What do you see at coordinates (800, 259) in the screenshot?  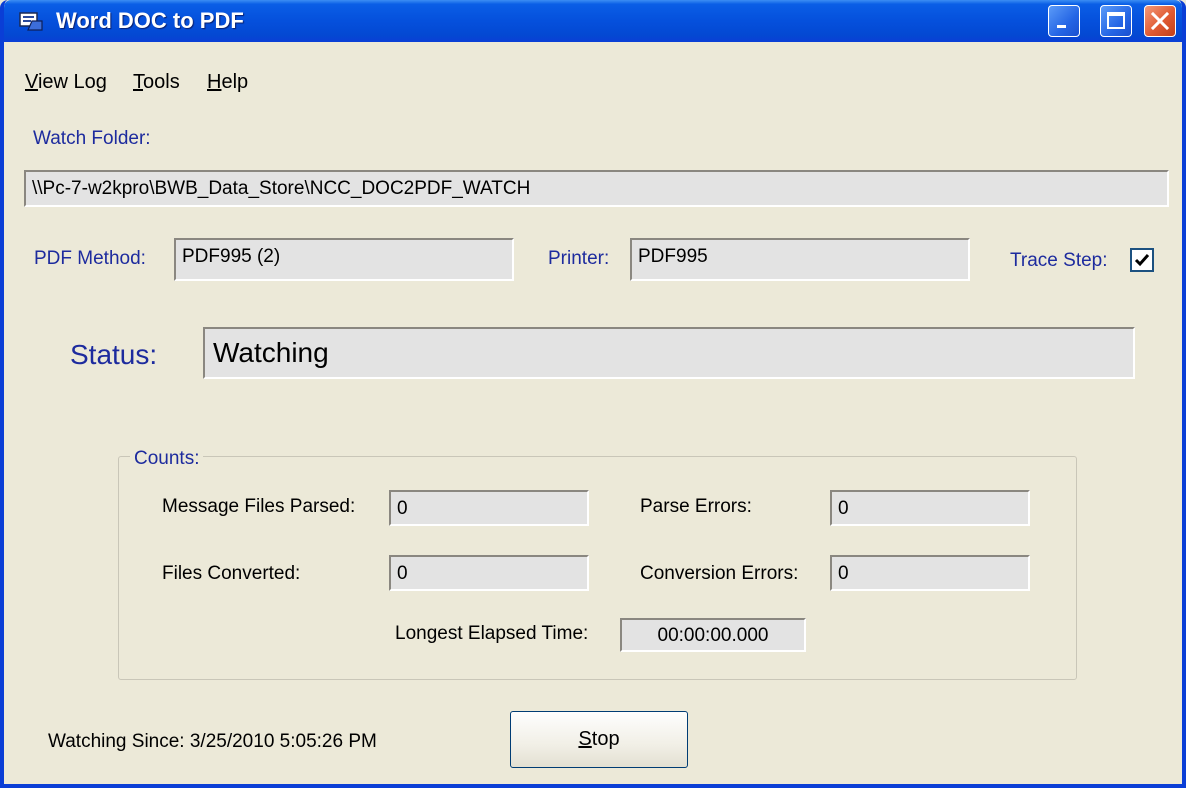 I see `printer-field: PDF995` at bounding box center [800, 259].